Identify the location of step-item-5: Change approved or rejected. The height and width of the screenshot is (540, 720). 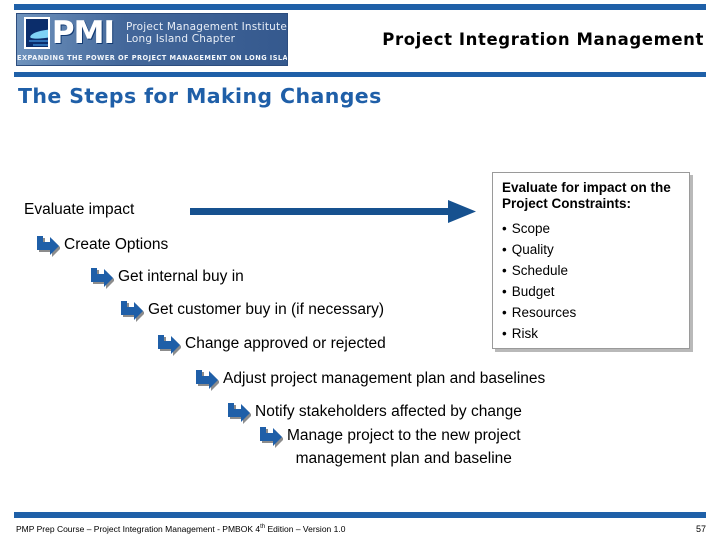
(270, 344).